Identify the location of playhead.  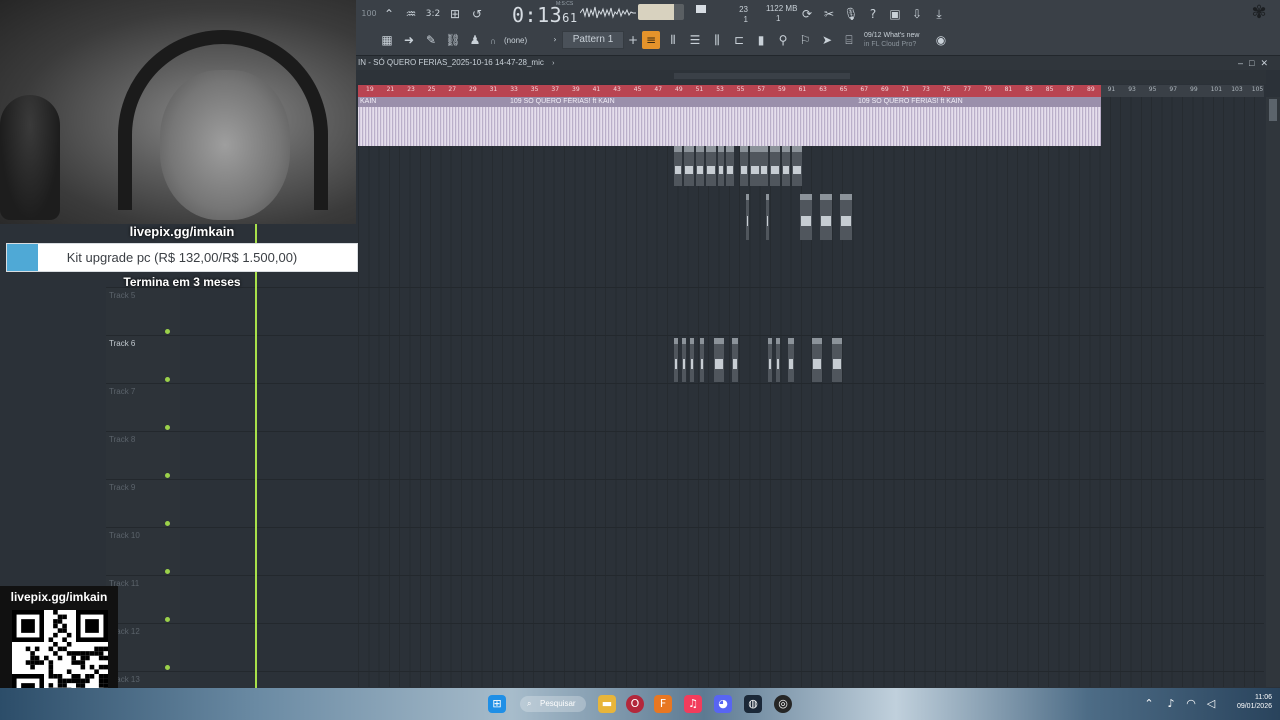
(256, 456).